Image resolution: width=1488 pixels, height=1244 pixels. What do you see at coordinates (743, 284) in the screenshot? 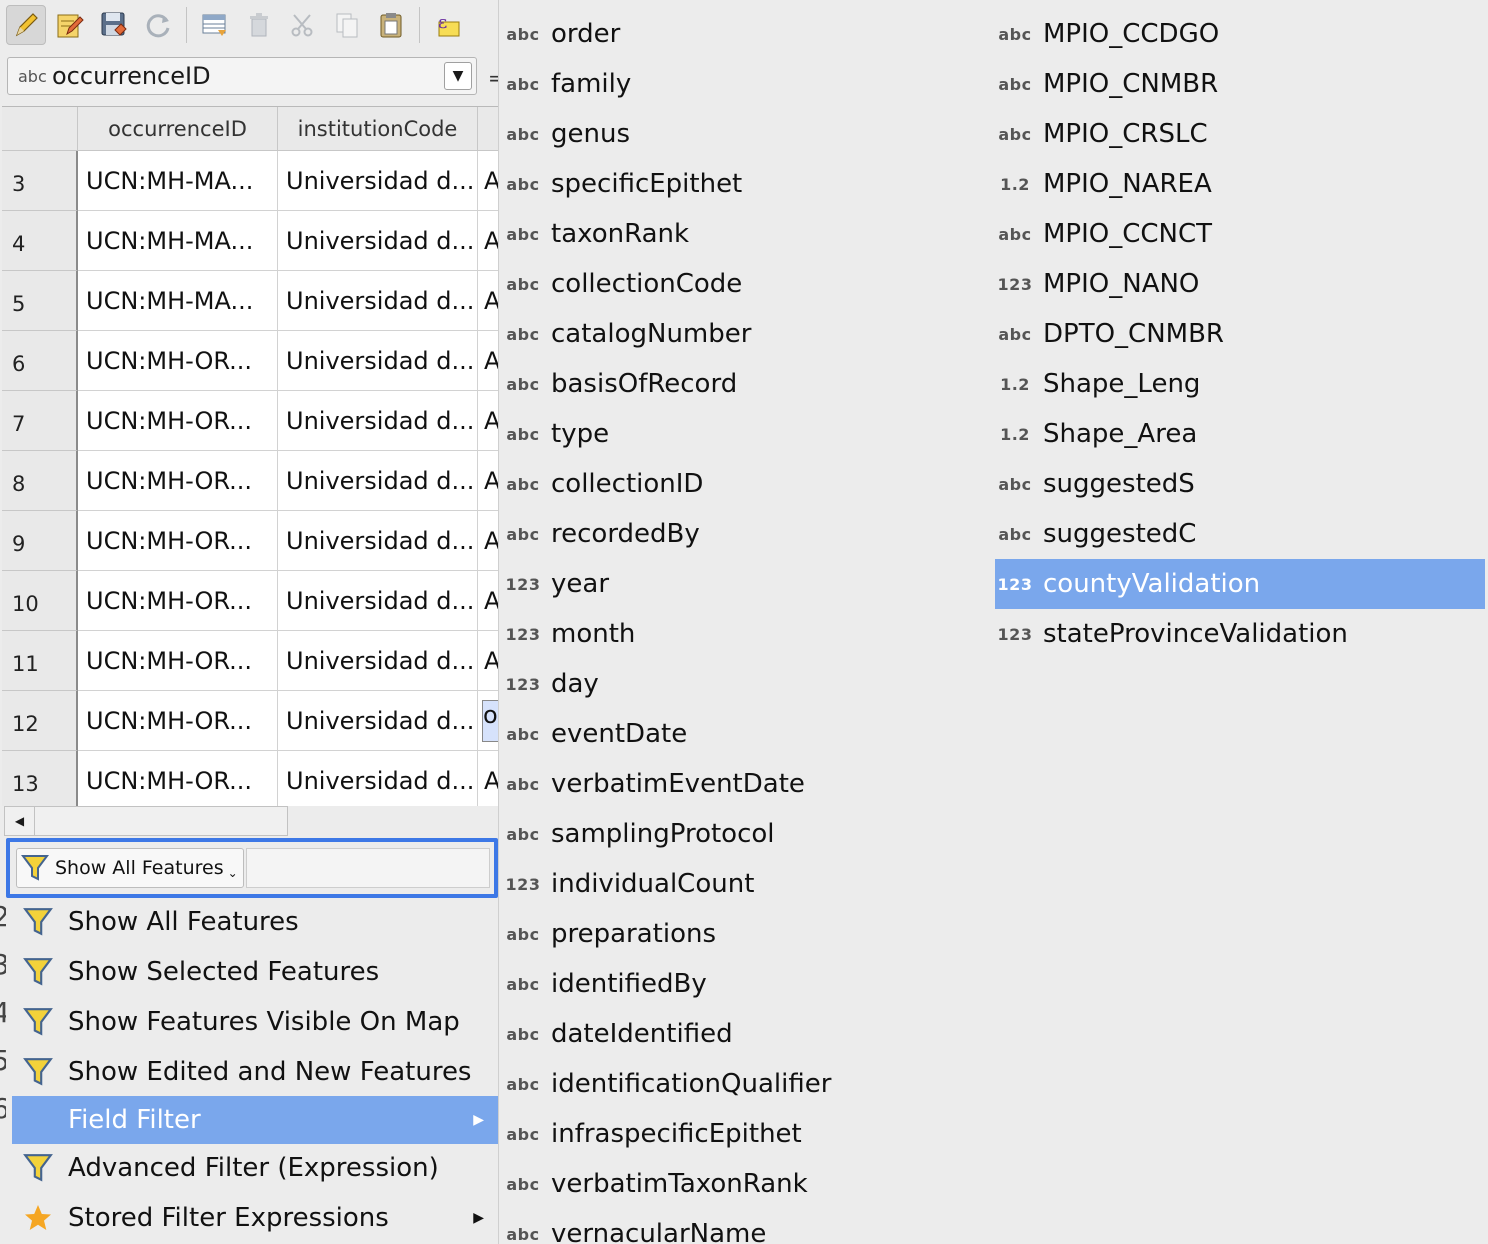
I see `field-item-collectioncode: abc collectionCode` at bounding box center [743, 284].